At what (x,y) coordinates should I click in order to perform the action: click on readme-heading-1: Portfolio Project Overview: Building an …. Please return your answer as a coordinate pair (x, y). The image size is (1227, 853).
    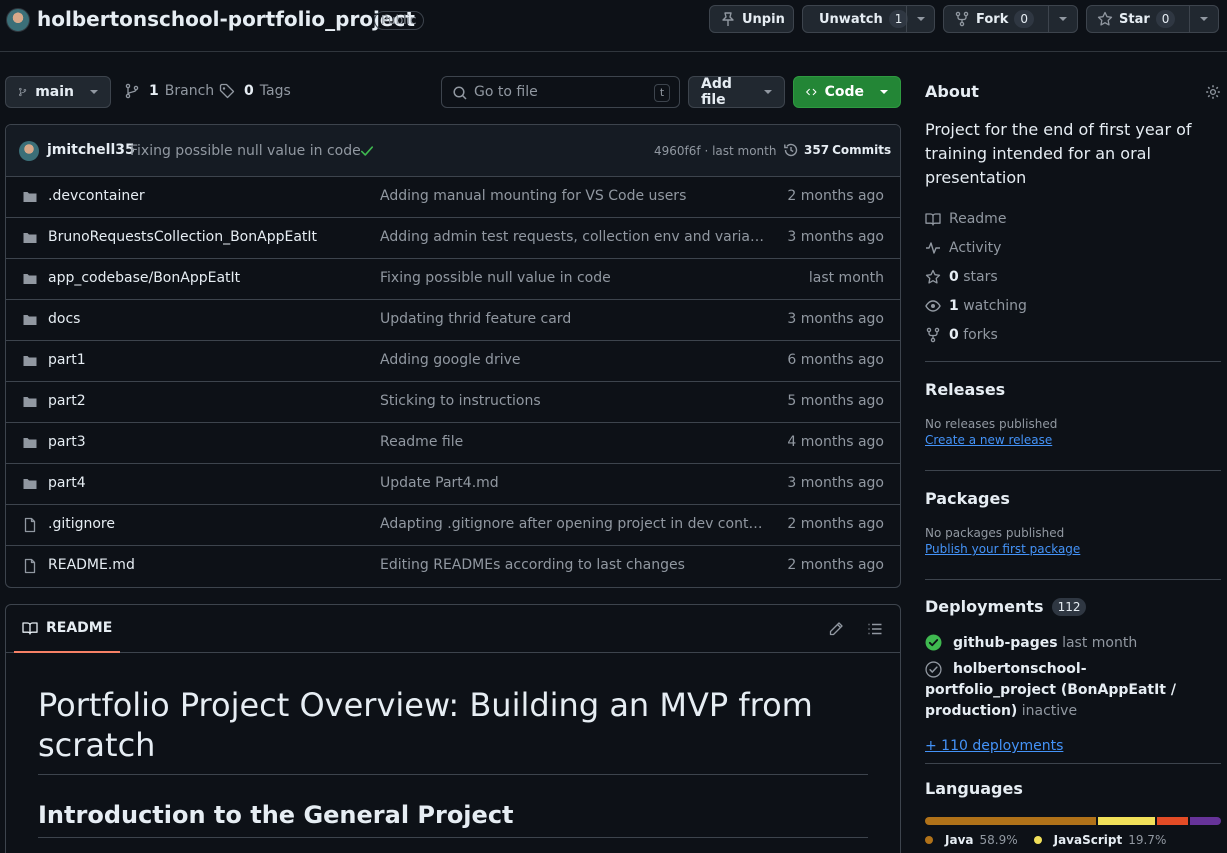
    Looking at the image, I should click on (453, 730).